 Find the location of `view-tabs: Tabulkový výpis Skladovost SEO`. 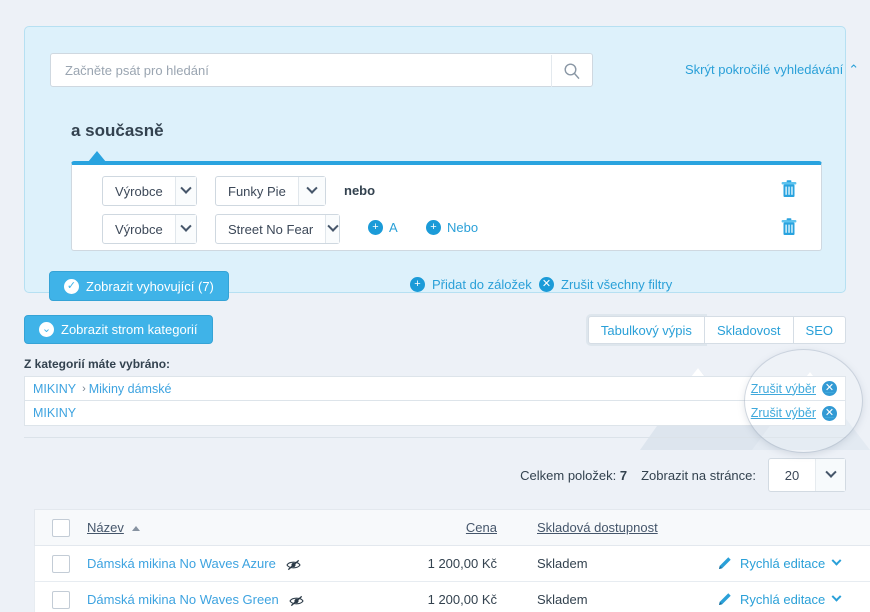

view-tabs: Tabulkový výpis Skladovost SEO is located at coordinates (716, 330).